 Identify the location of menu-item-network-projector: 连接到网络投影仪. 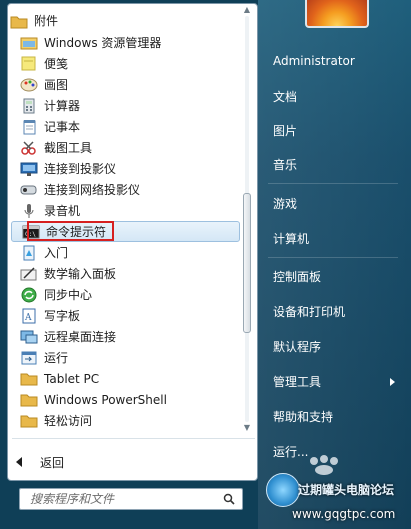
(125, 189).